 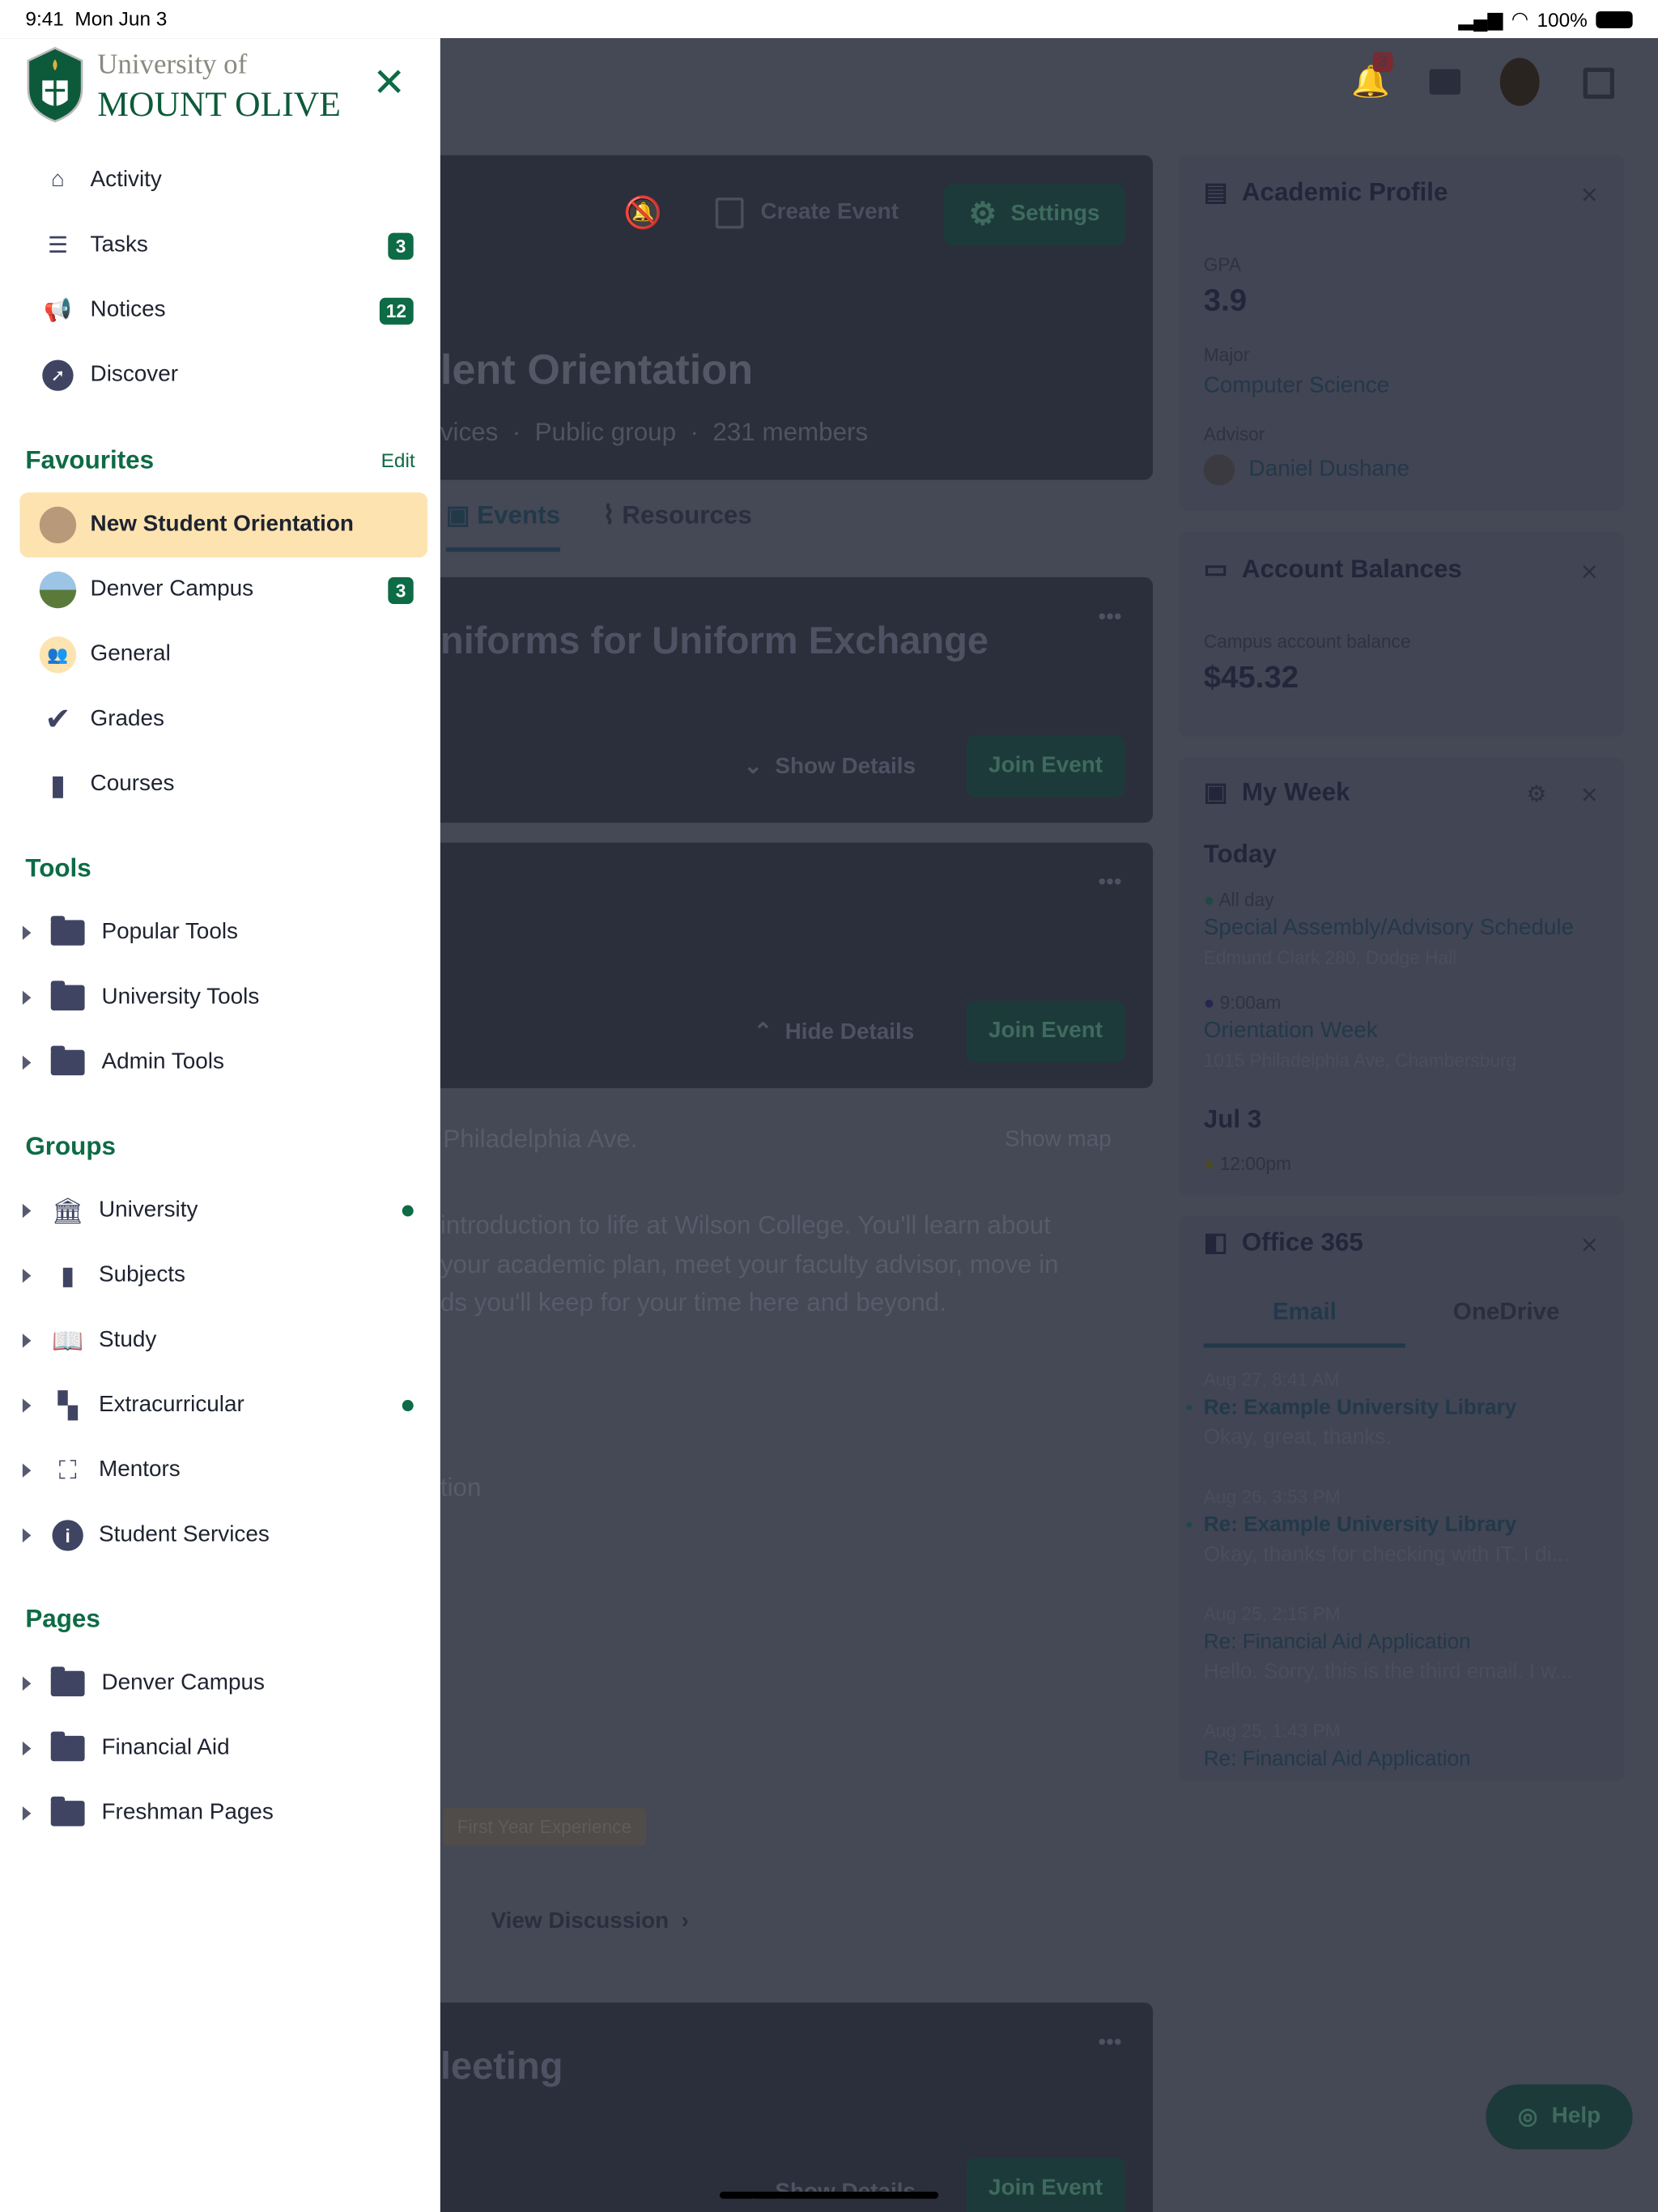 What do you see at coordinates (223, 376) in the screenshot?
I see `nav-discover: ➚ Discover` at bounding box center [223, 376].